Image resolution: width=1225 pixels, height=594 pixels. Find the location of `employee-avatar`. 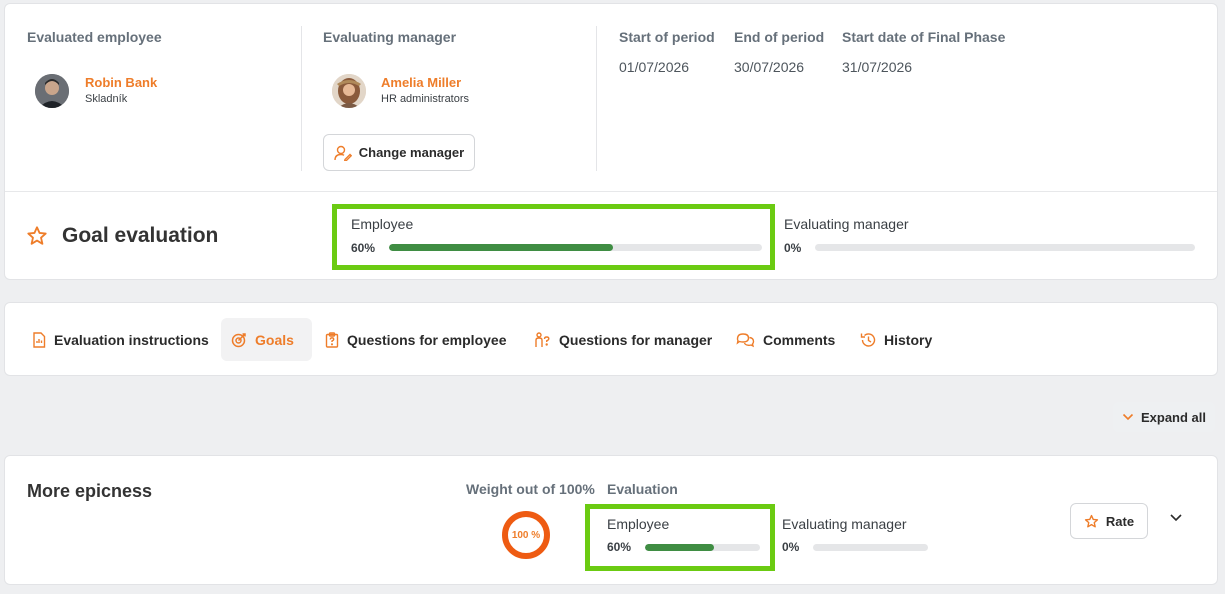

employee-avatar is located at coordinates (52, 91).